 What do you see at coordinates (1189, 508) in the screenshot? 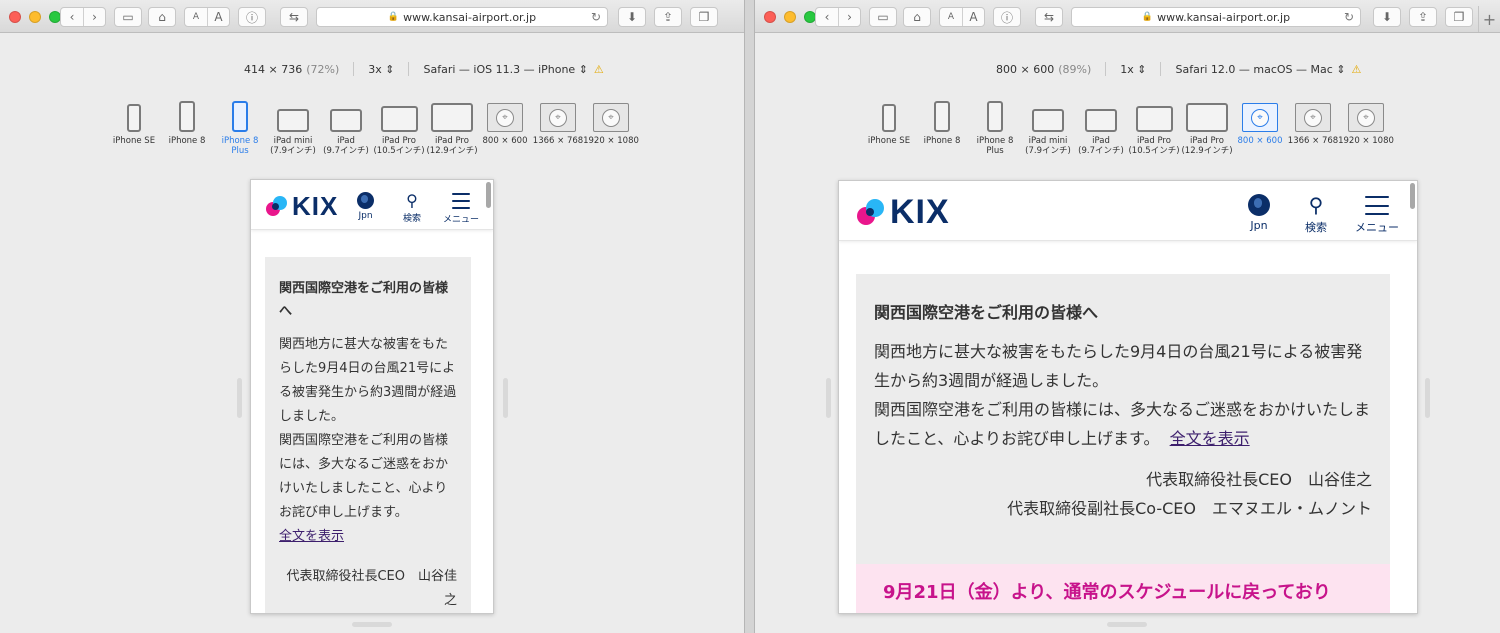
I see `signature-coceo: 代表取締役副社長Co-CEO エマヌエル・ムノント` at bounding box center [1189, 508].